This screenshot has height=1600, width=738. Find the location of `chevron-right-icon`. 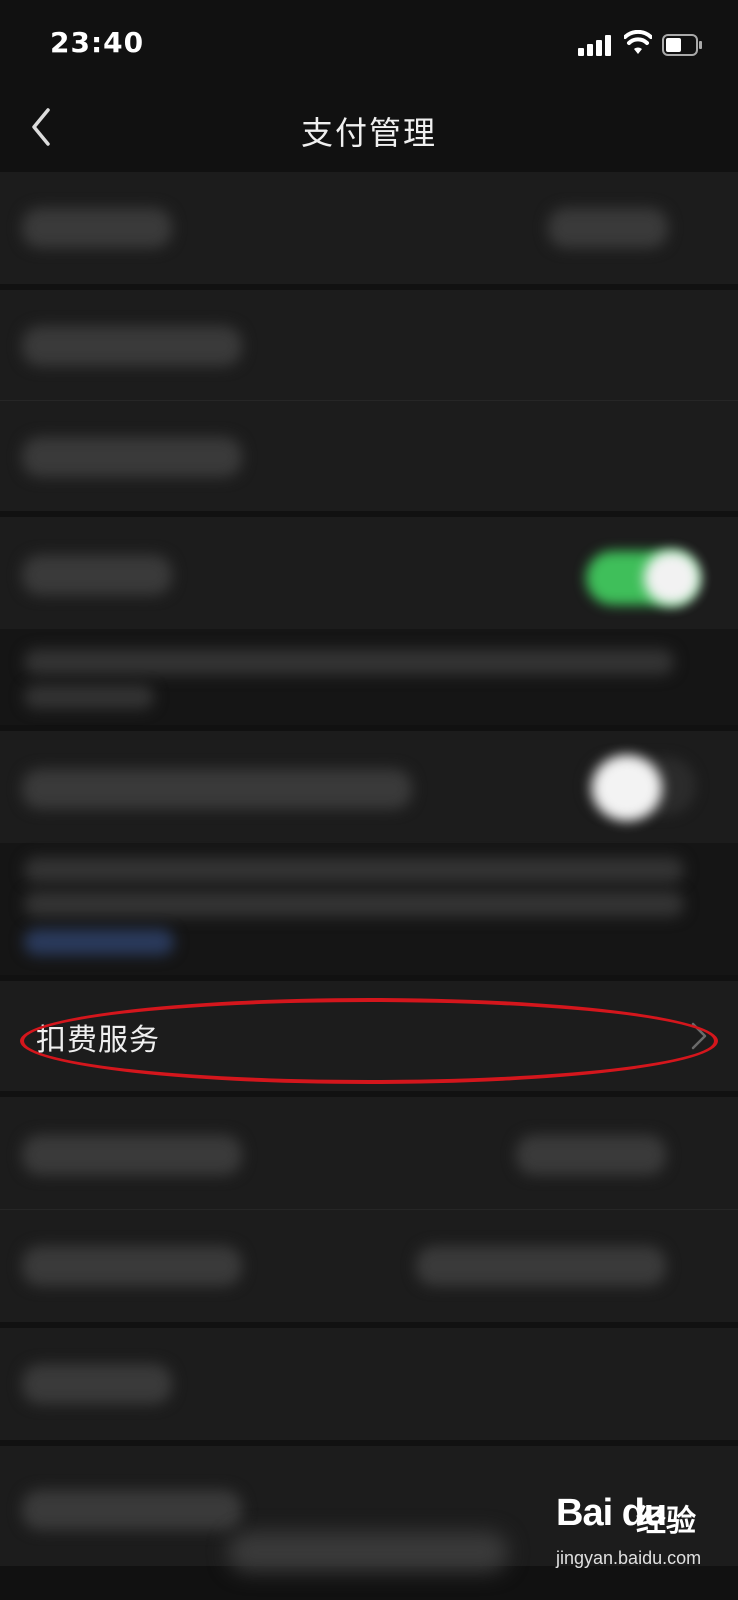

chevron-right-icon is located at coordinates (699, 1036).